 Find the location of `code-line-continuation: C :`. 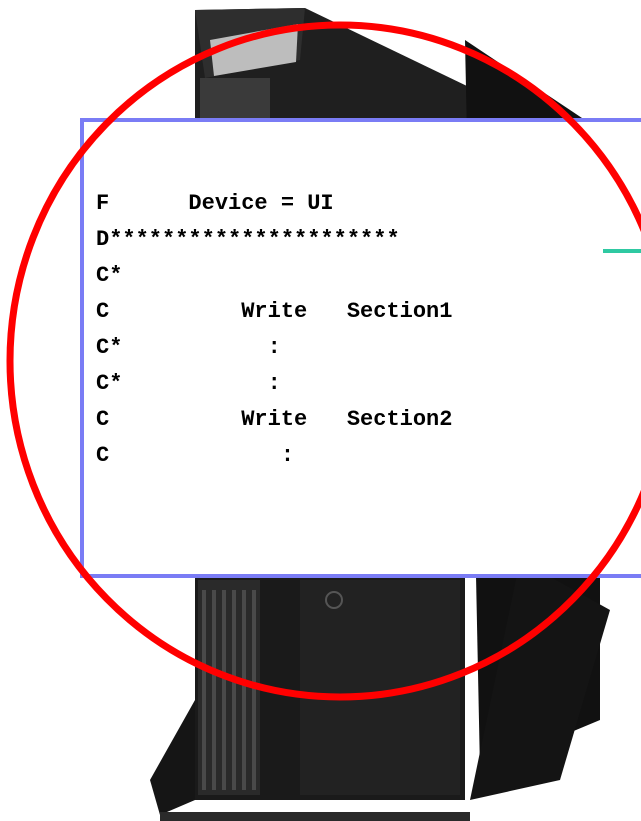

code-line-continuation: C : is located at coordinates (195, 455).